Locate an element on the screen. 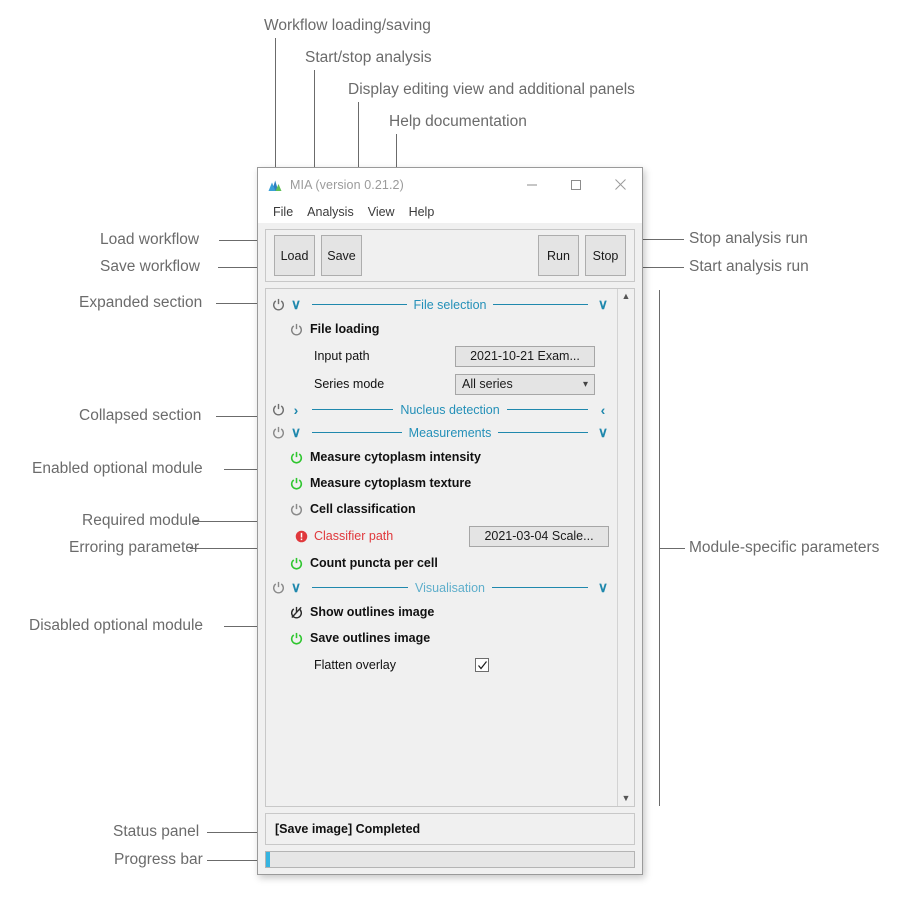  stop-analysis-button: Stop is located at coordinates (605, 255).